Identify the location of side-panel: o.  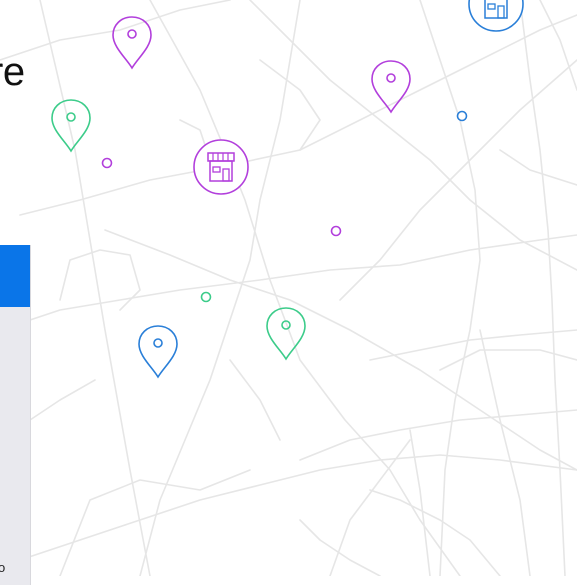
(15, 415).